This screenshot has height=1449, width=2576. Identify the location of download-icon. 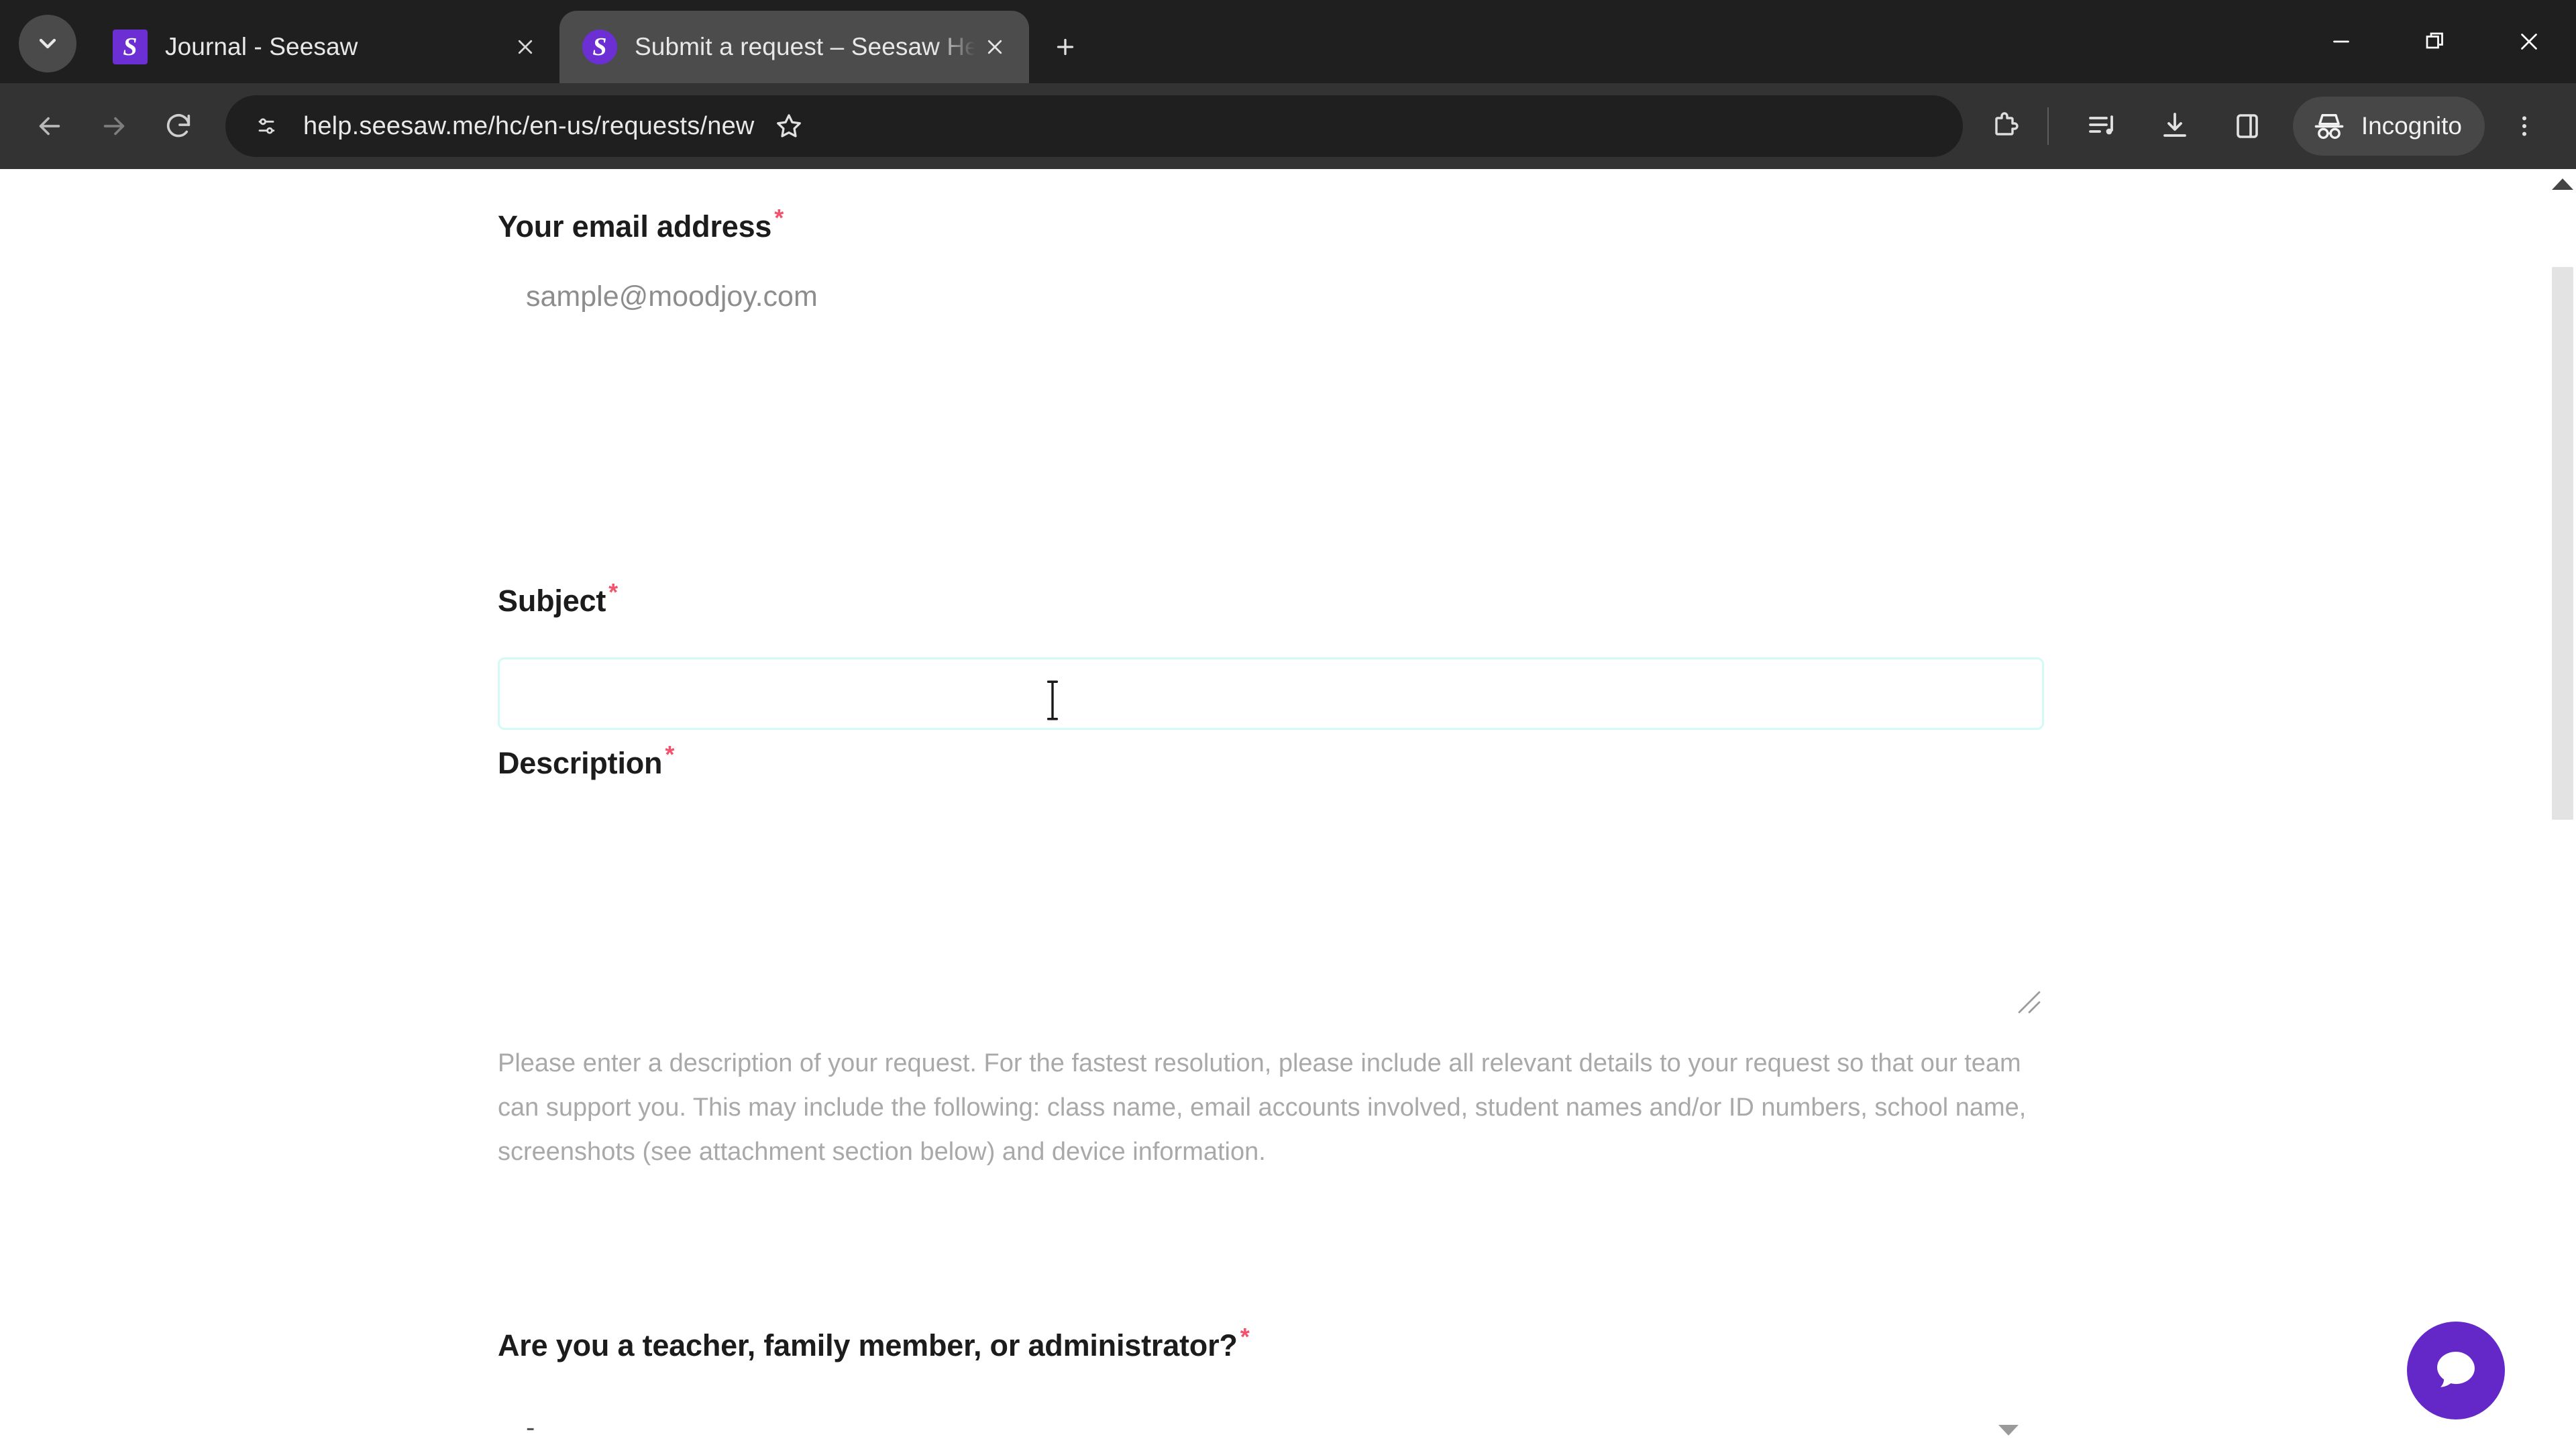
(2174, 125).